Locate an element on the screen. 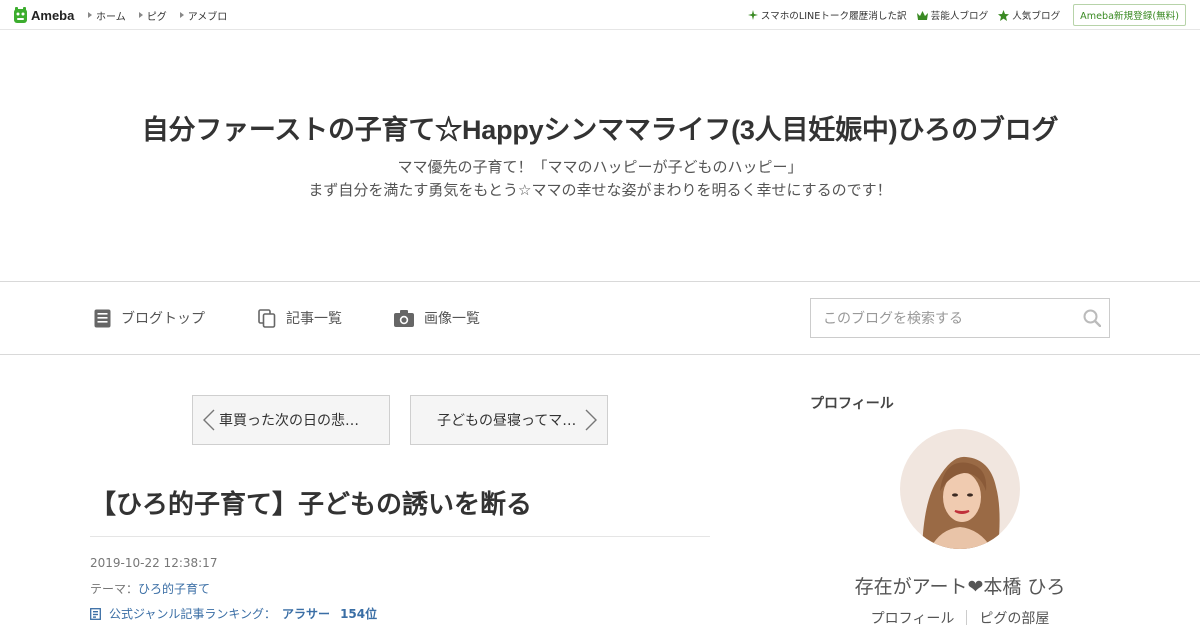 Image resolution: width=1200 pixels, height=630 pixels. ranking-position: 154位 is located at coordinates (358, 613).